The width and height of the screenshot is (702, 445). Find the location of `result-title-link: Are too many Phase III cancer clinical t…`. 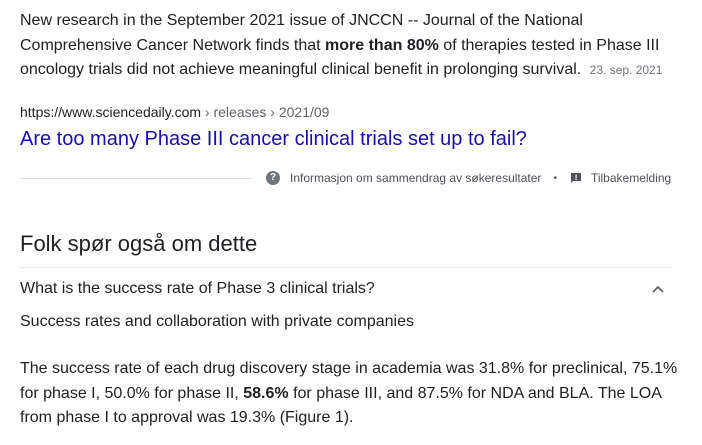

result-title-link: Are too many Phase III cancer clinical t… is located at coordinates (273, 139).